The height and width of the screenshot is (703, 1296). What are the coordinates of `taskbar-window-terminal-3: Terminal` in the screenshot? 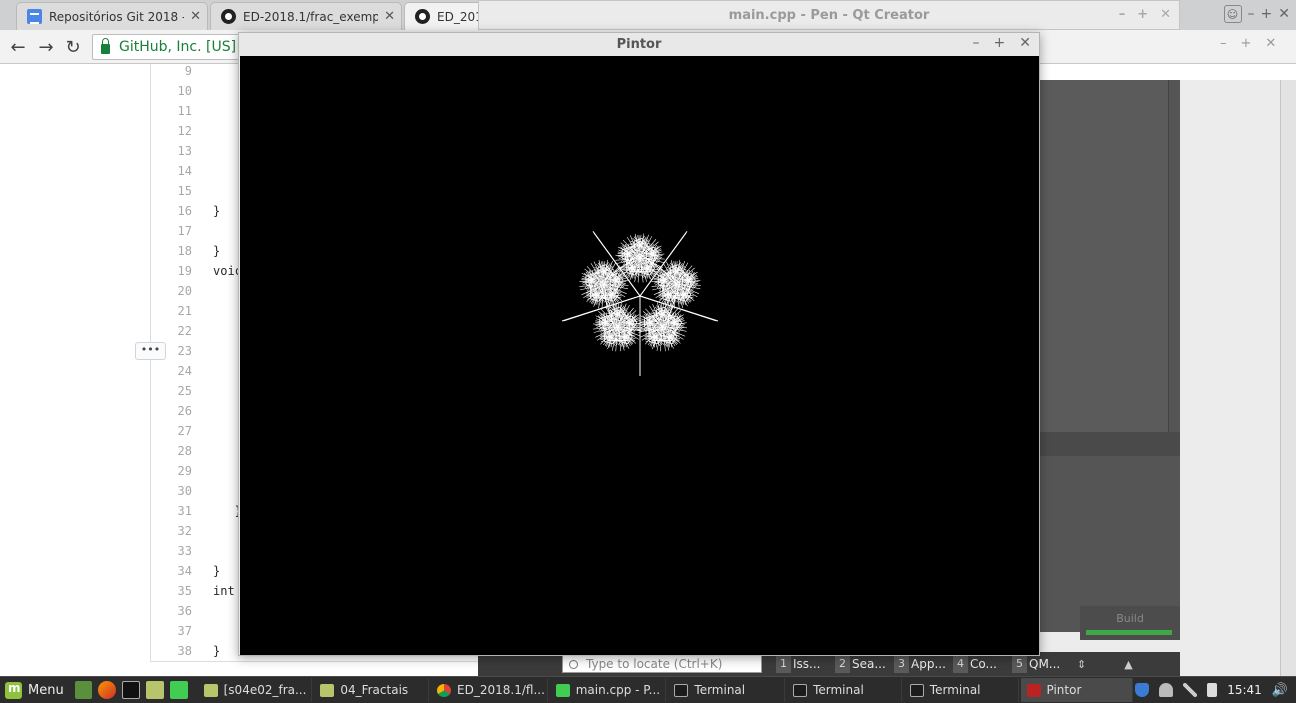 It's located at (961, 690).